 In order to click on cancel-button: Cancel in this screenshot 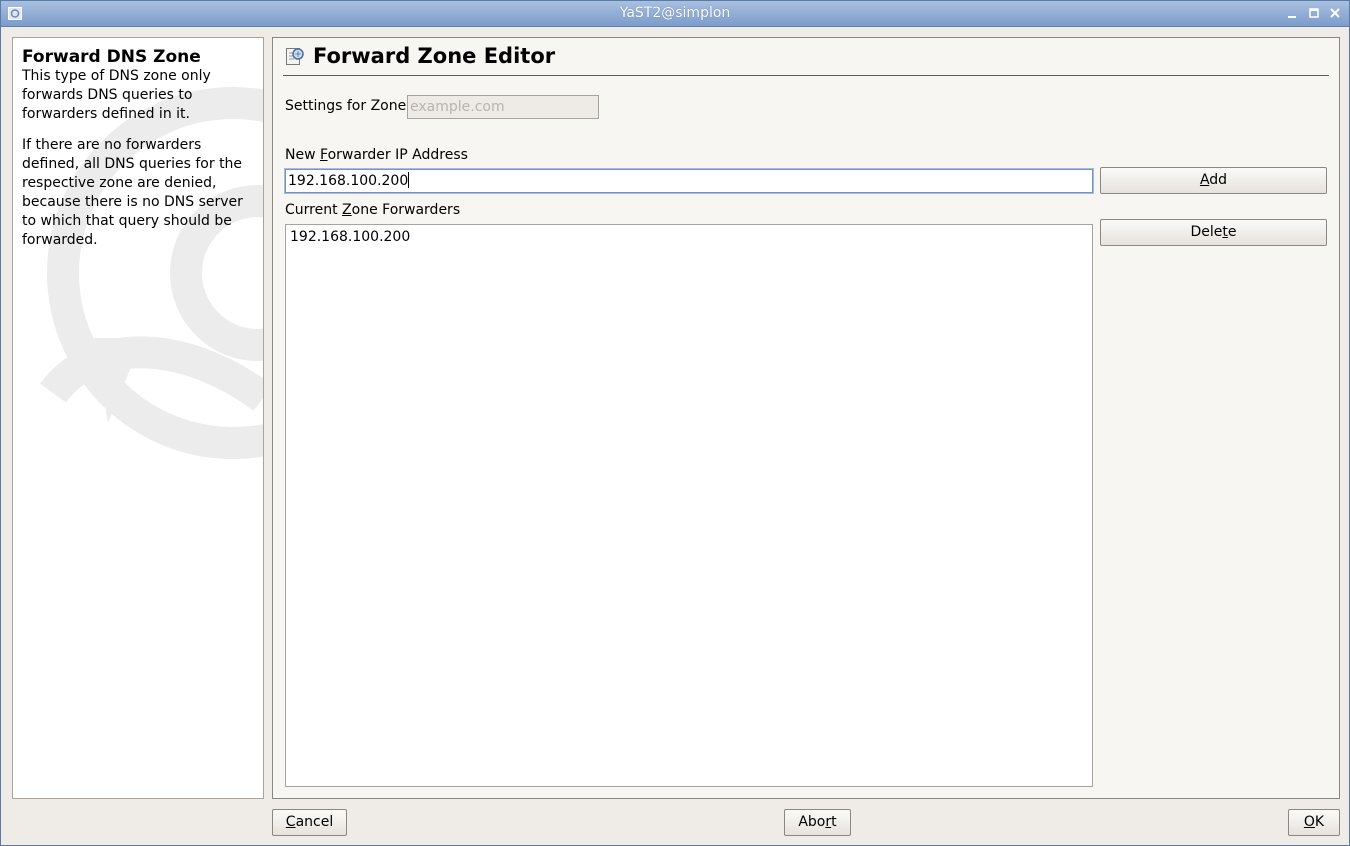, I will do `click(309, 822)`.